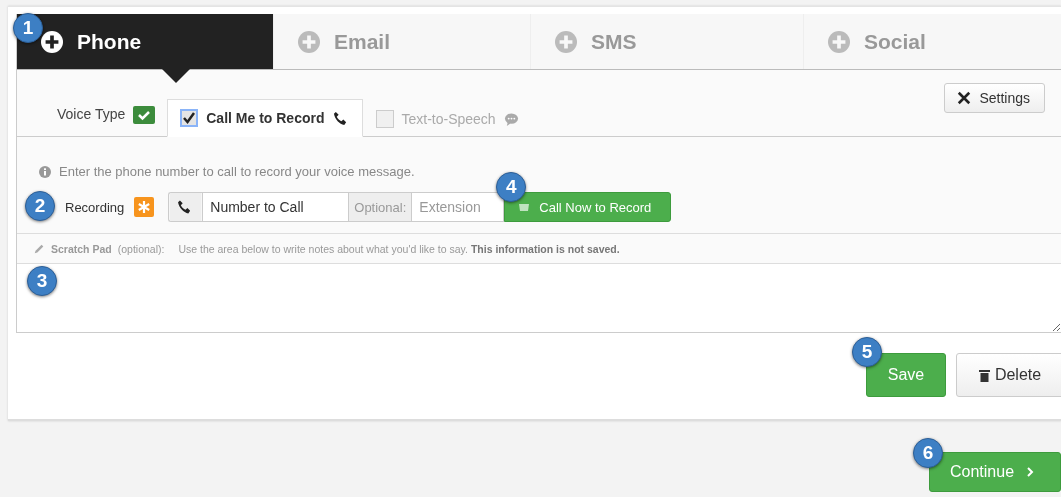 The width and height of the screenshot is (1061, 497). Describe the element at coordinates (237, 171) in the screenshot. I see `info-text: Enter the phone number to call to record your voice message.` at that location.